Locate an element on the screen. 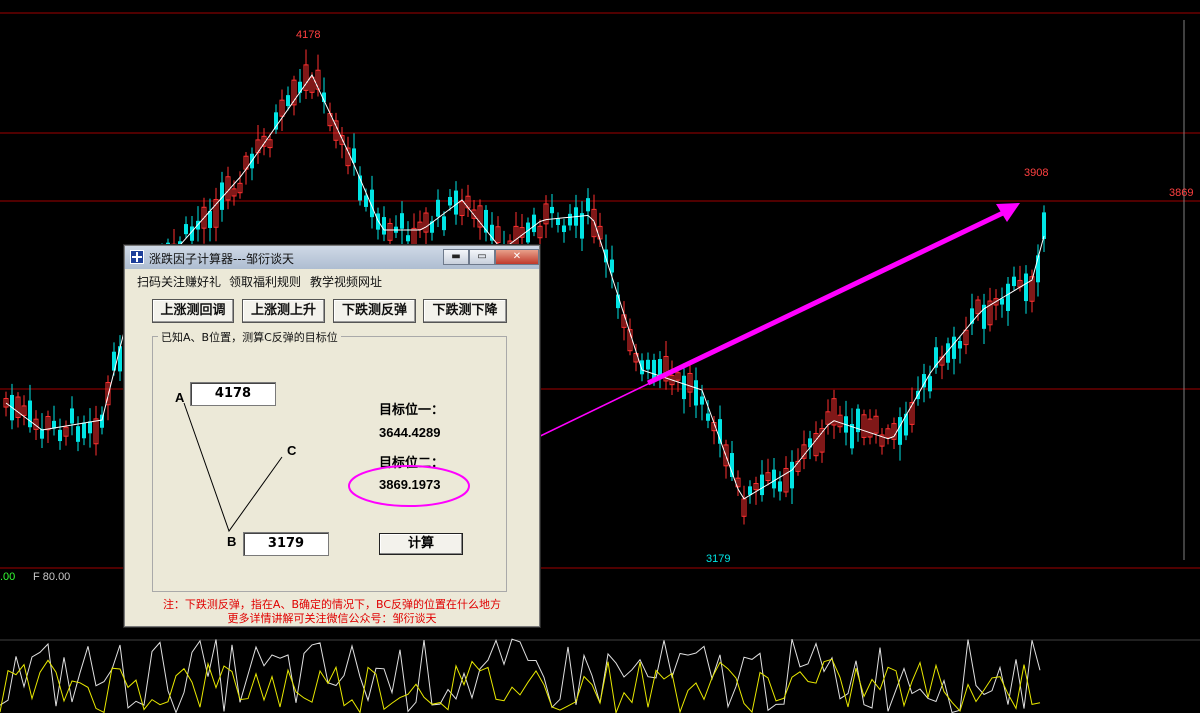 The height and width of the screenshot is (713, 1200). indicator-line-yellow is located at coordinates (520, 685).